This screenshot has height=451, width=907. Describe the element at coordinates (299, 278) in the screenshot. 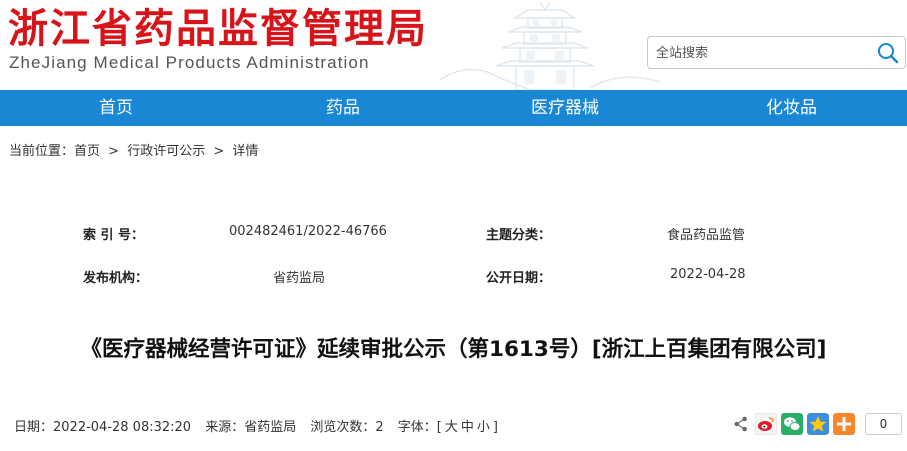

I see `publisher-value: 省药监局` at that location.